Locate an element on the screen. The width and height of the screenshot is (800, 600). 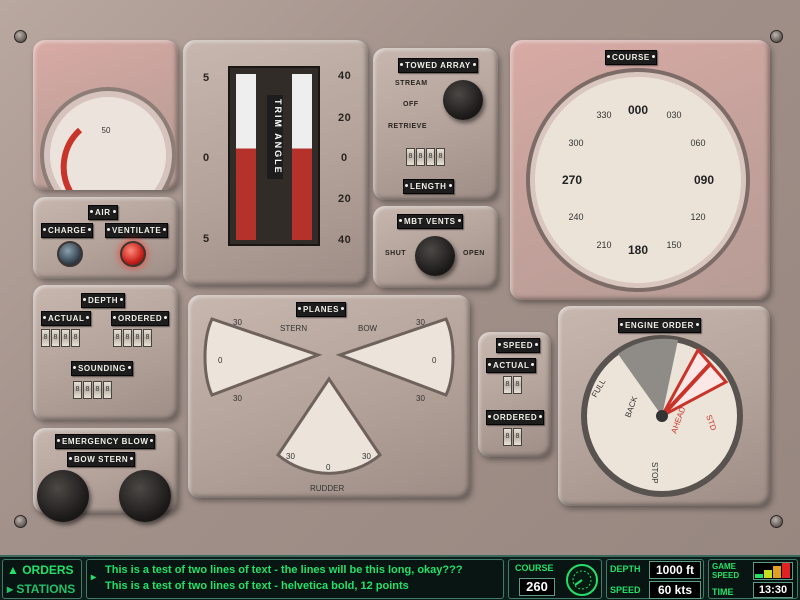
engine-order-title: ENGINE ORDER is located at coordinates (659, 325).